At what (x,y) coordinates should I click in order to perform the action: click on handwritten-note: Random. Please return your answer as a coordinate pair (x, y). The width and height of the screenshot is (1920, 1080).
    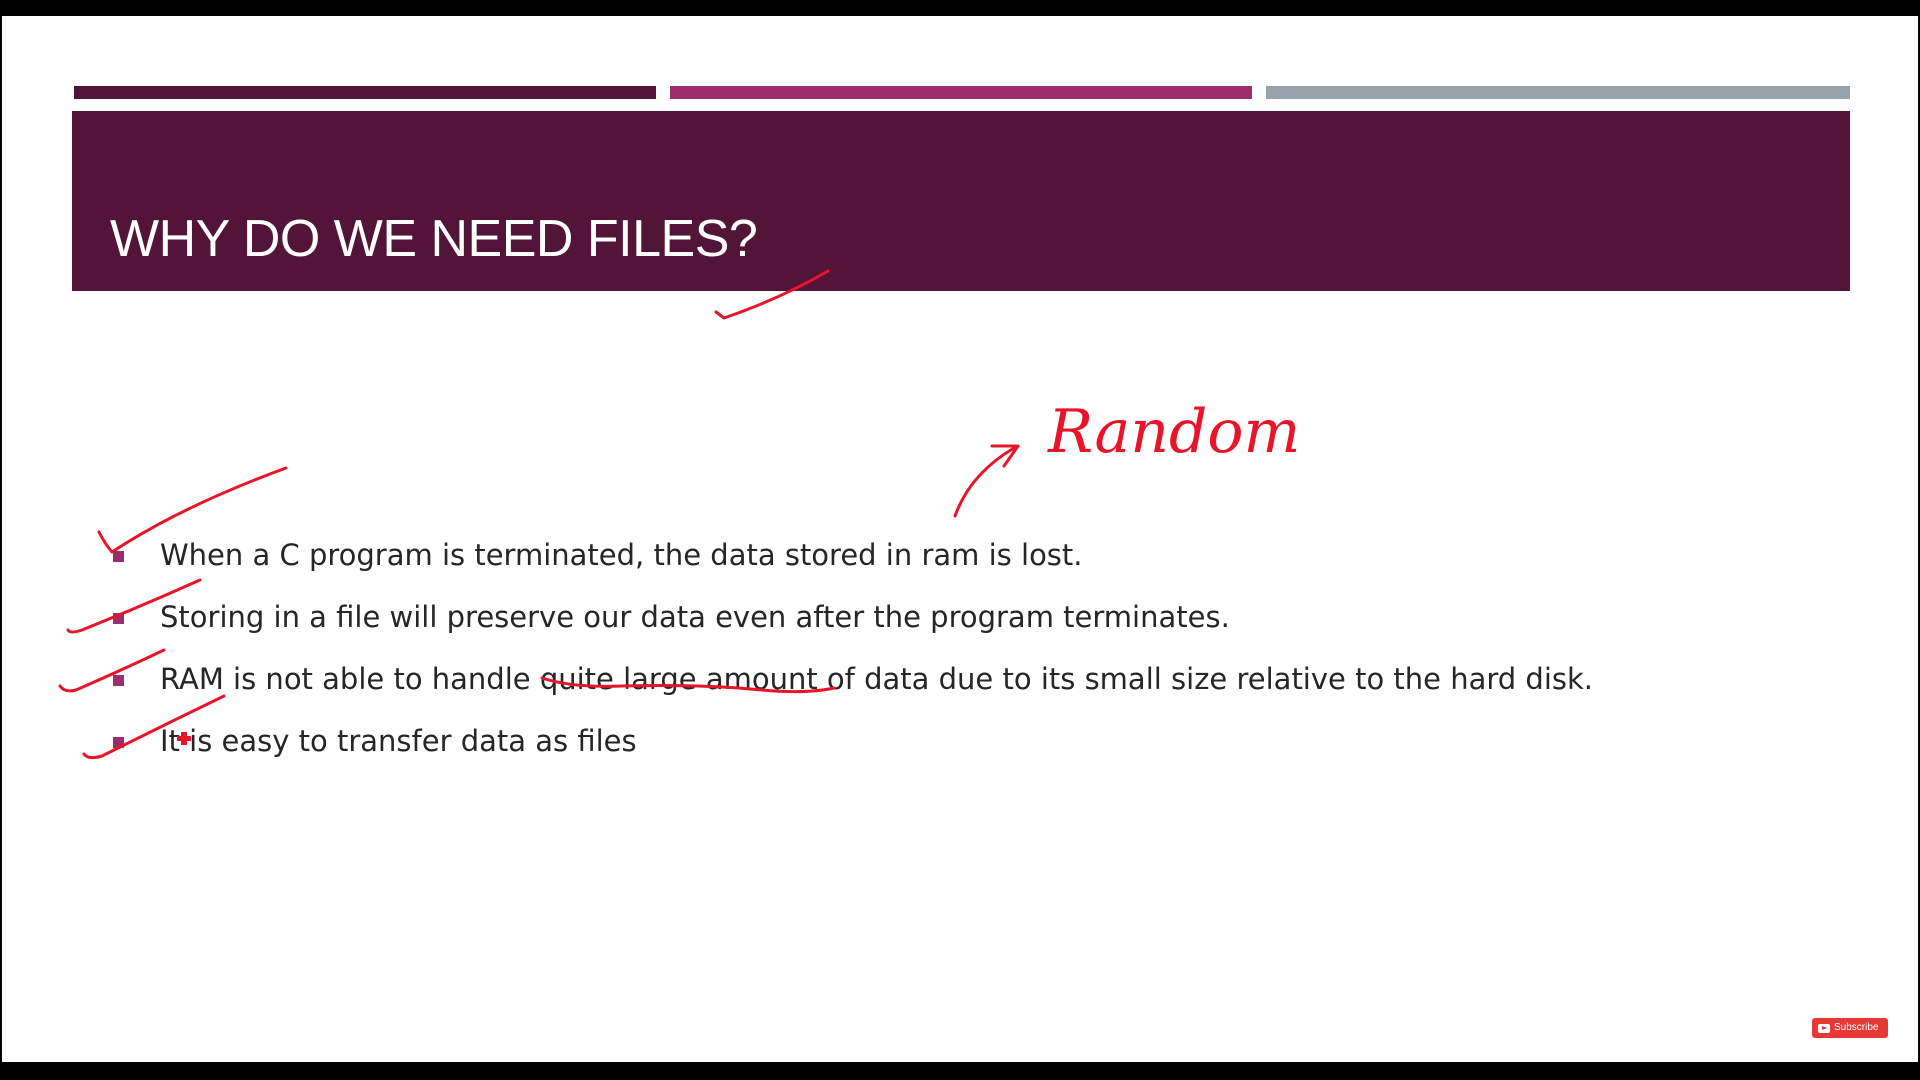
    Looking at the image, I should click on (1173, 432).